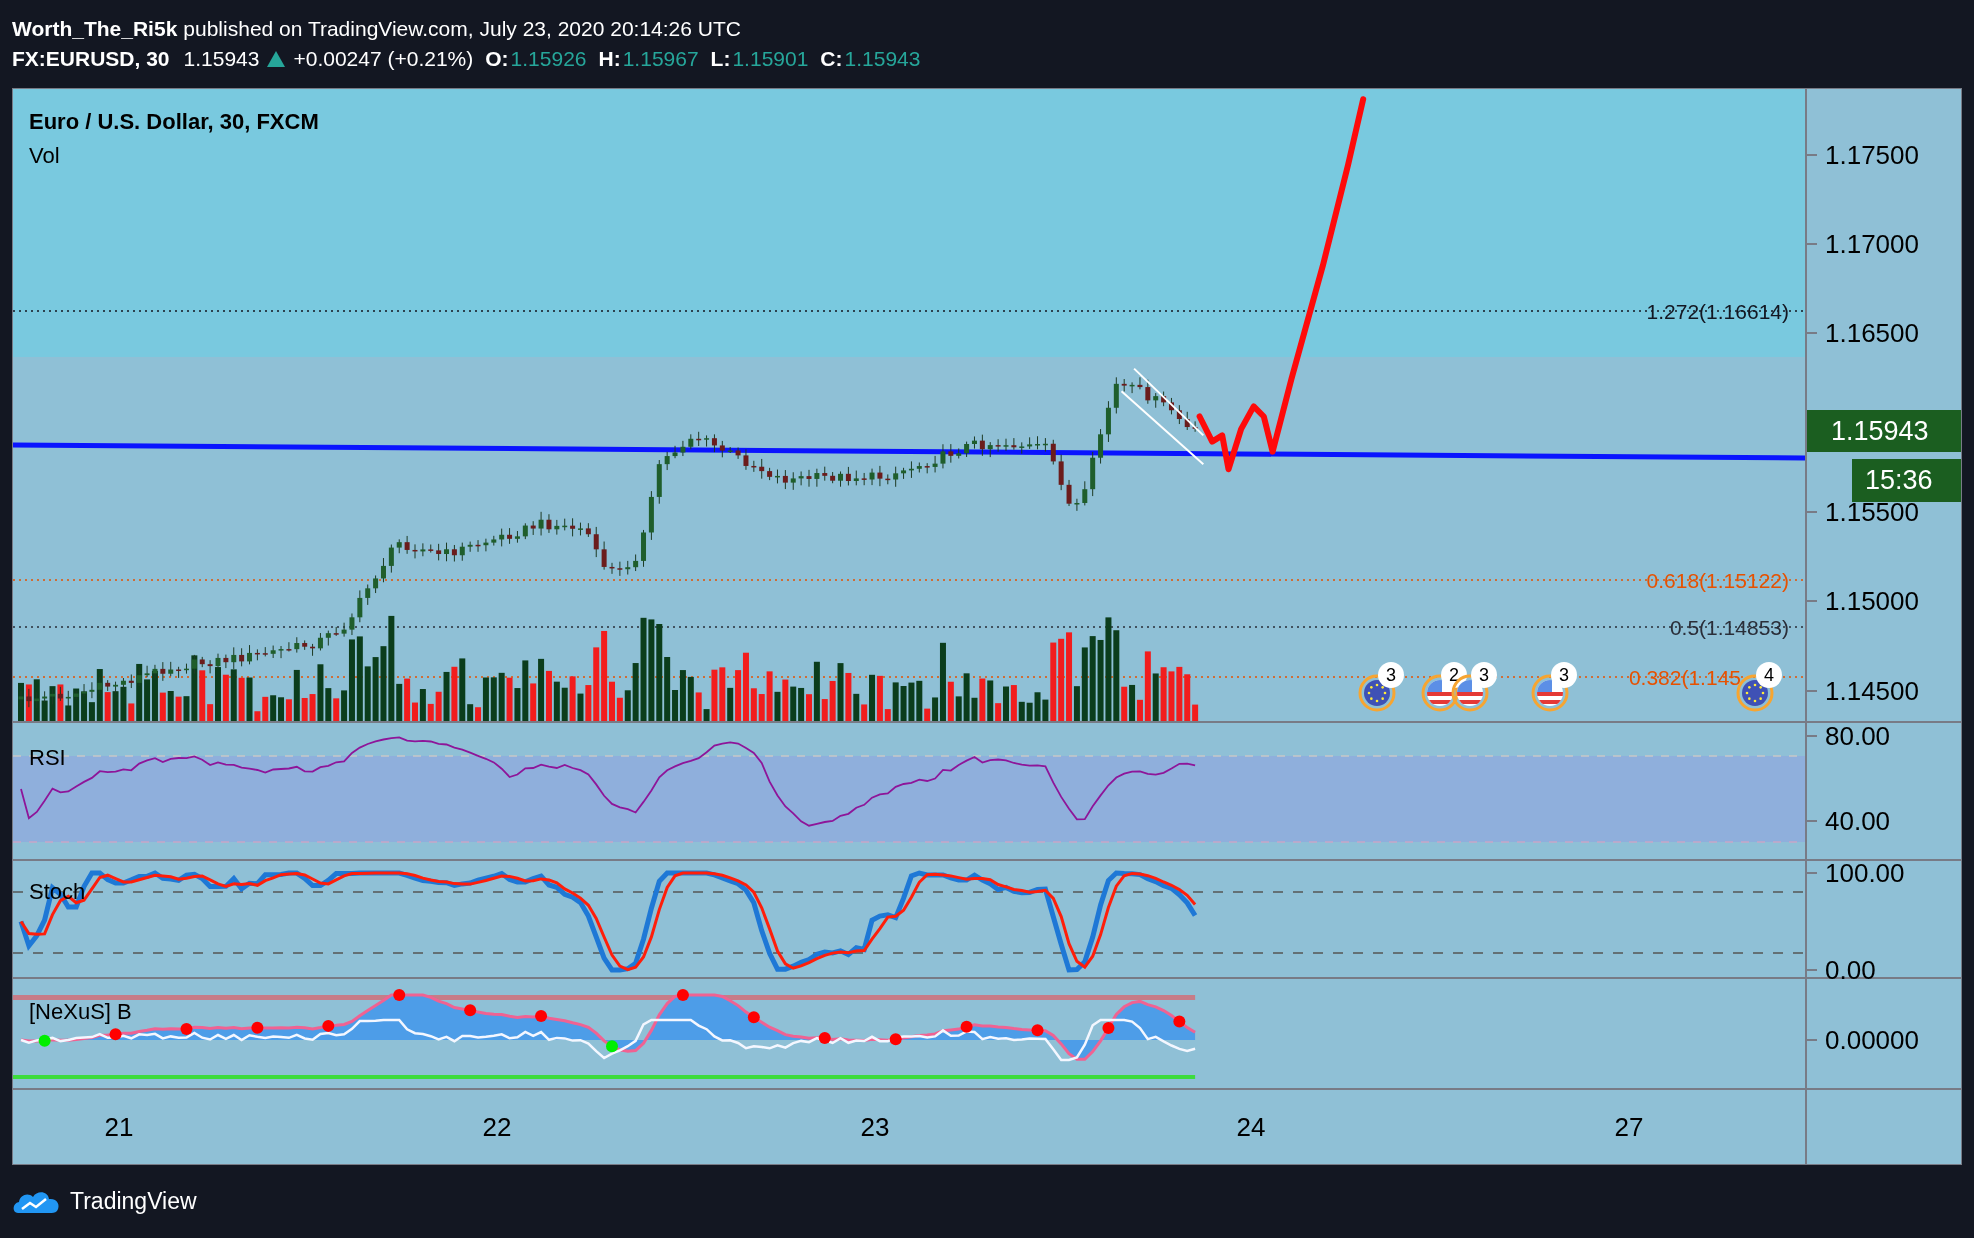  I want to click on author-name: Worth_The_Ri5k, so click(95, 28).